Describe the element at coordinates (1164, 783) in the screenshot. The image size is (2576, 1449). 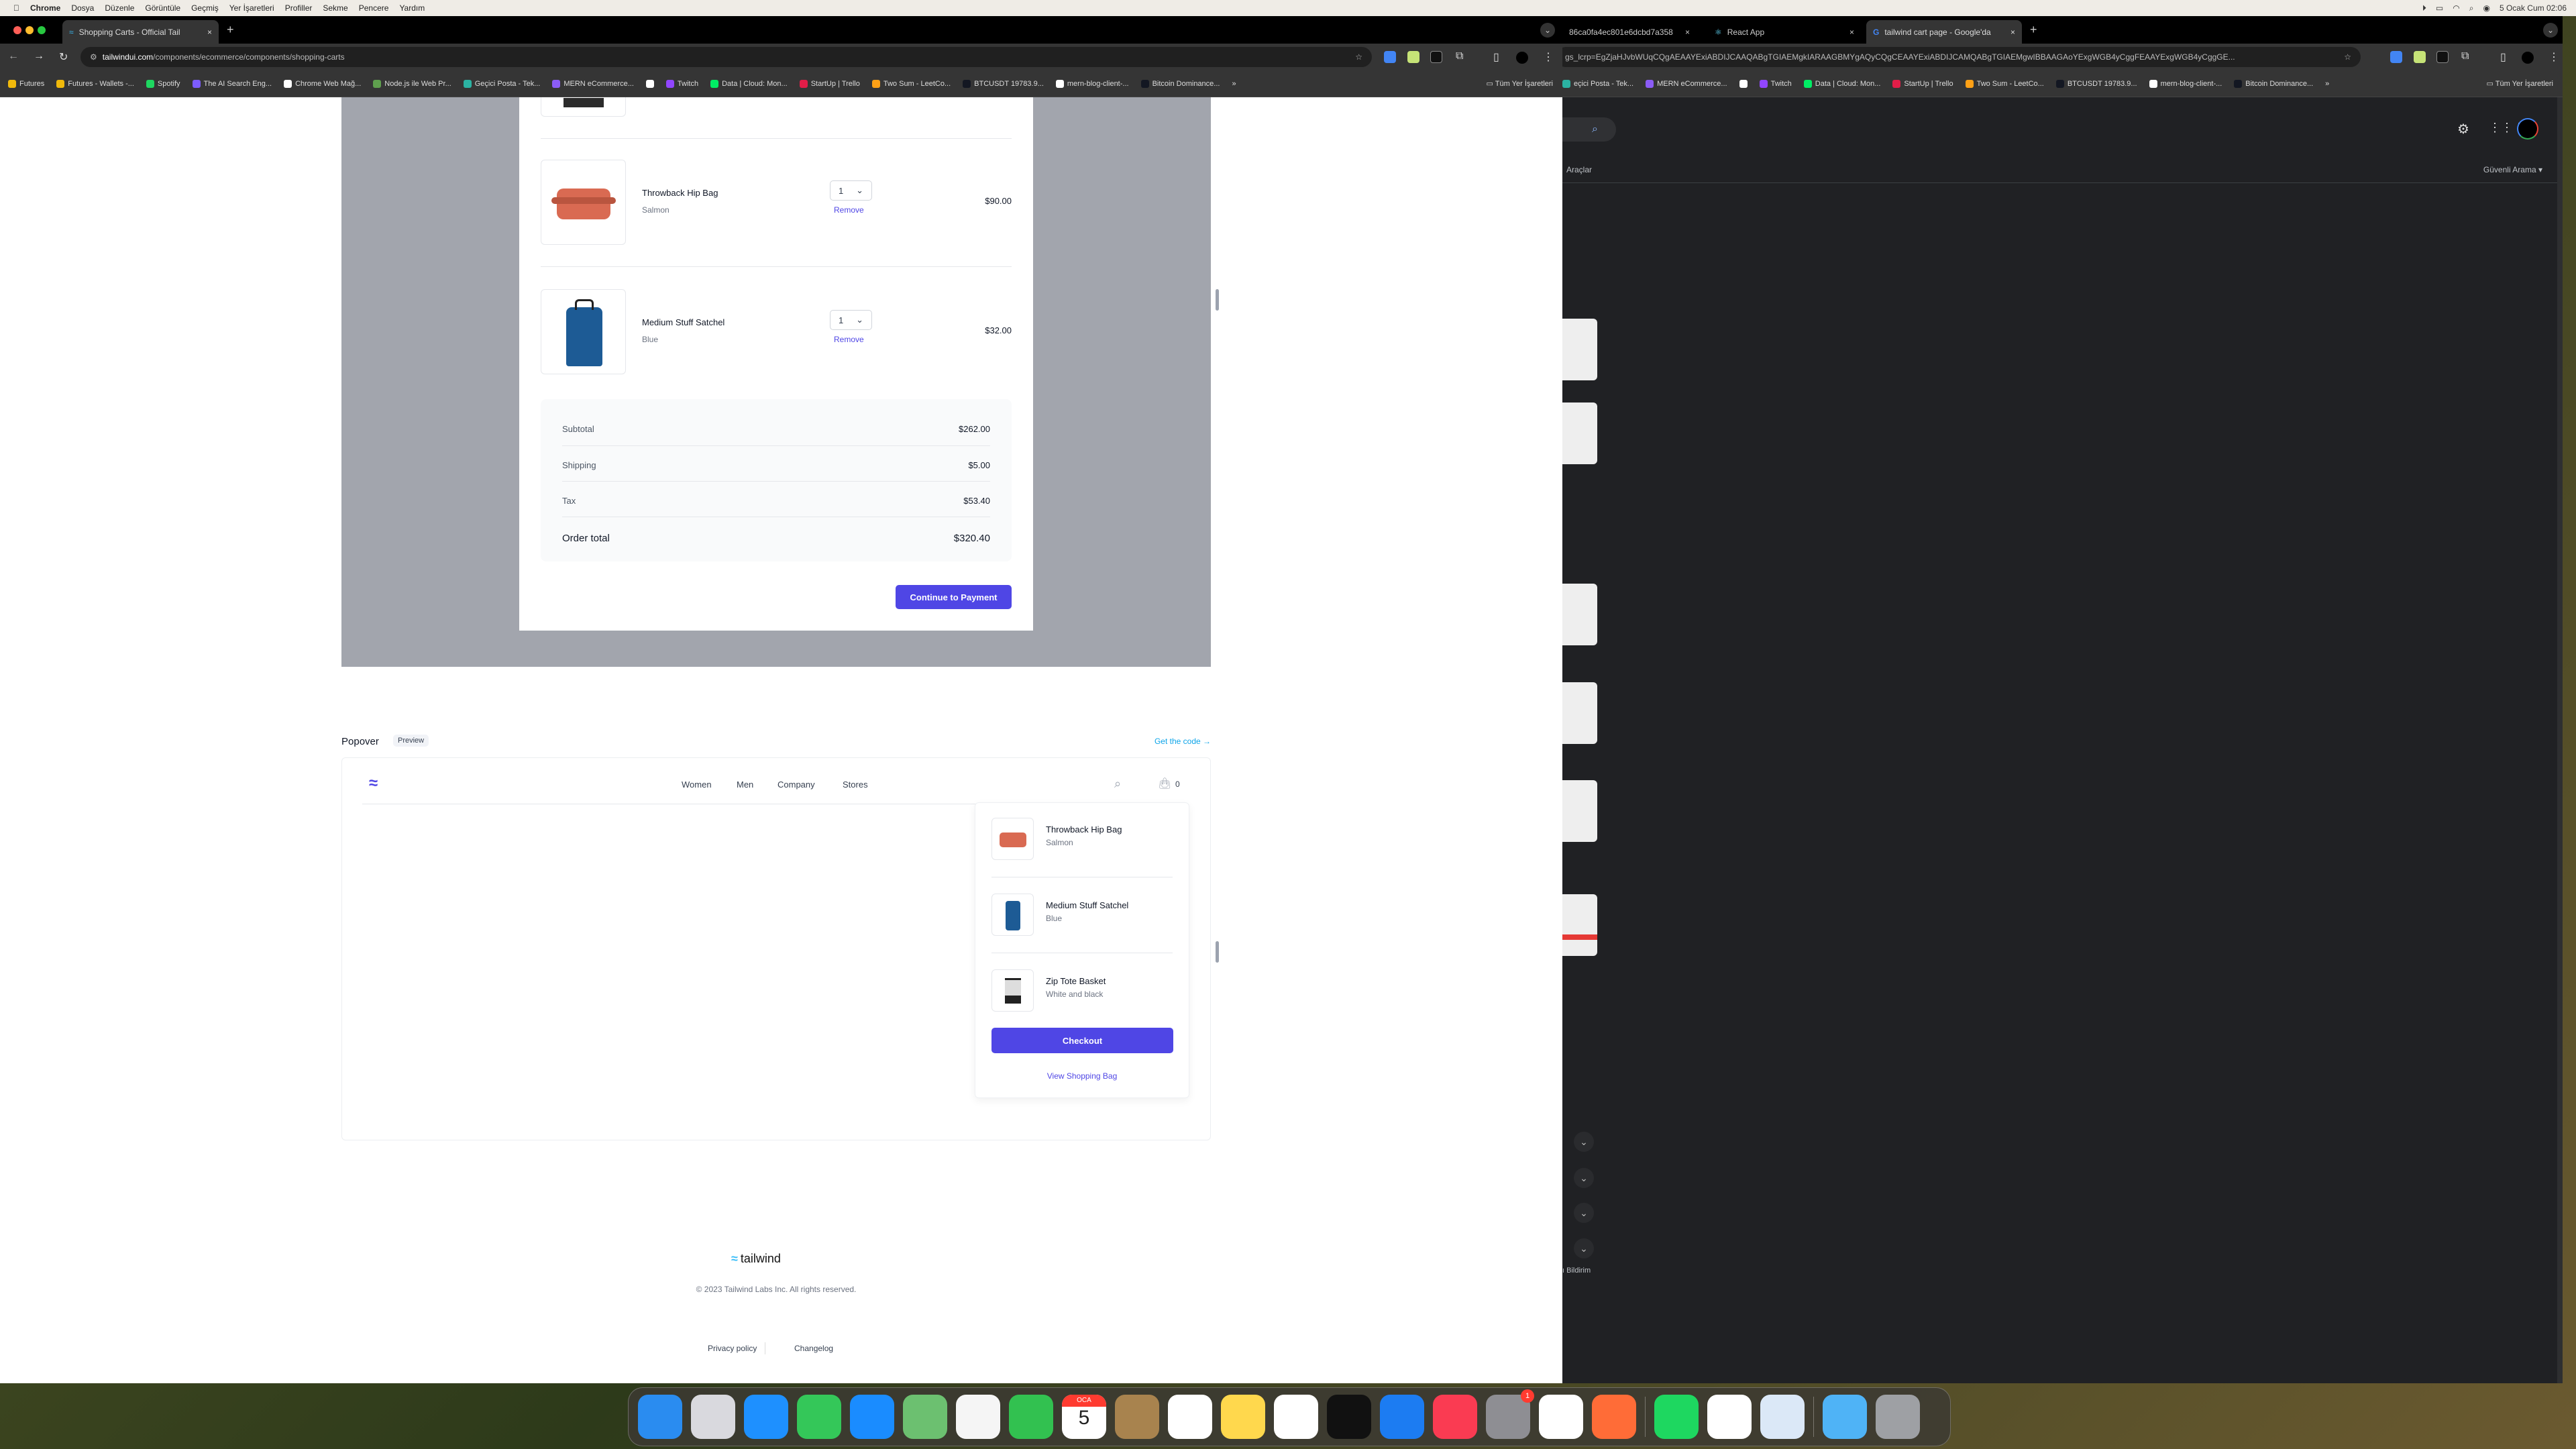
I see `shopping-bag-icon: 👜︎` at that location.